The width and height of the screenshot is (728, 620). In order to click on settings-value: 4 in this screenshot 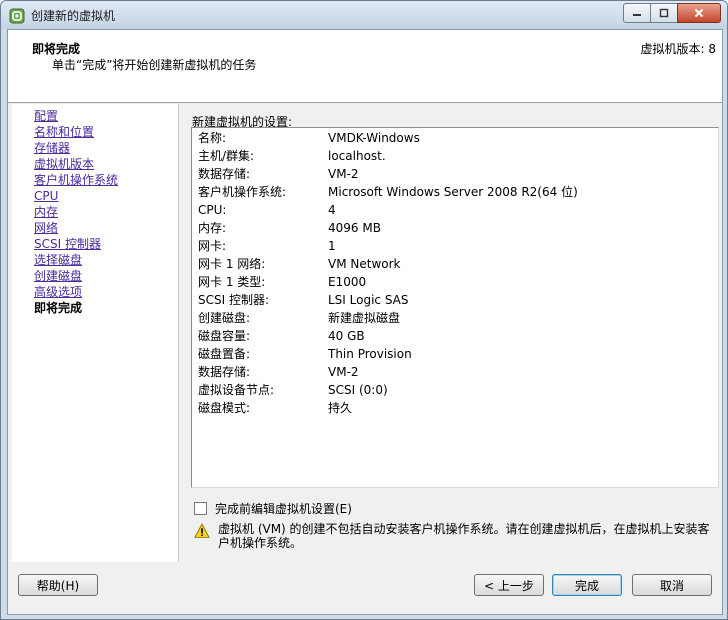, I will do `click(332, 210)`.